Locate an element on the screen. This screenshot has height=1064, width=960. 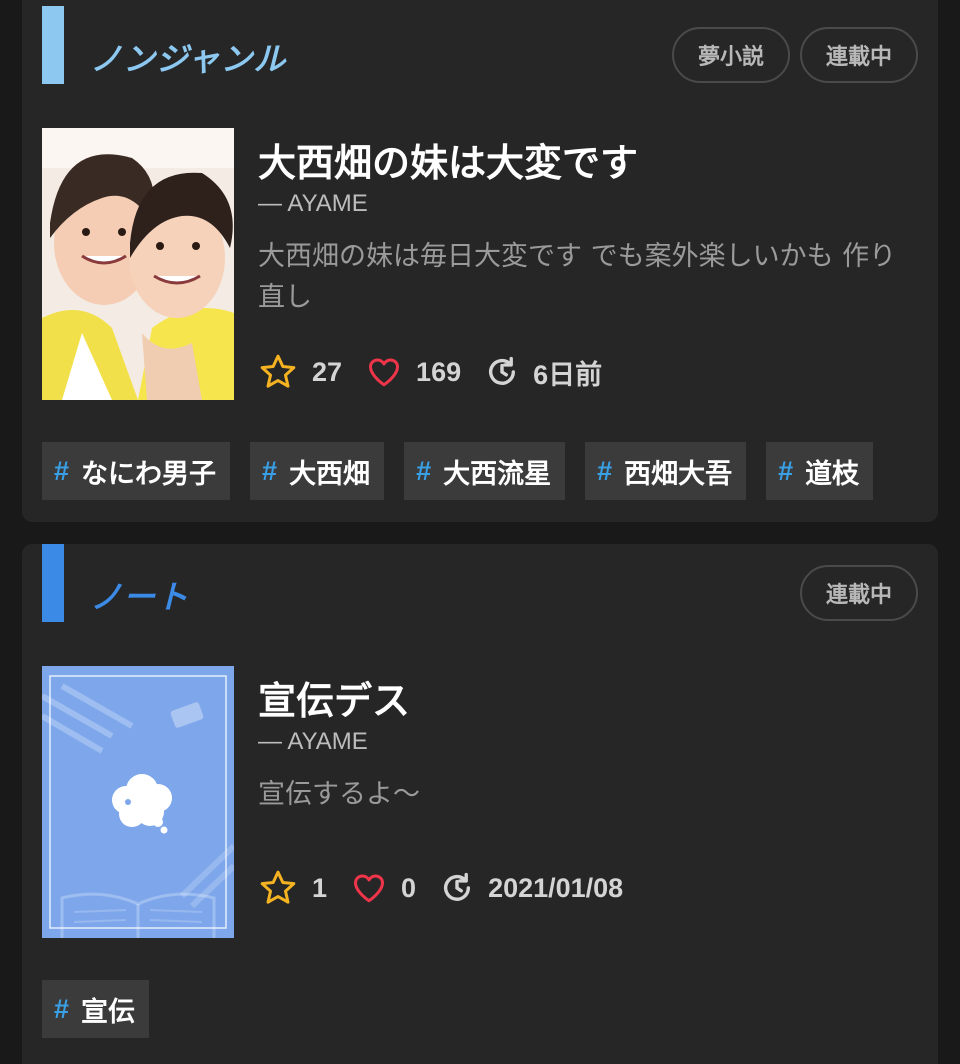
tag-list: # なにわ男子 # 大西畑 # 大西流星 # 西畑大吾 # 道枝 is located at coordinates (458, 471).